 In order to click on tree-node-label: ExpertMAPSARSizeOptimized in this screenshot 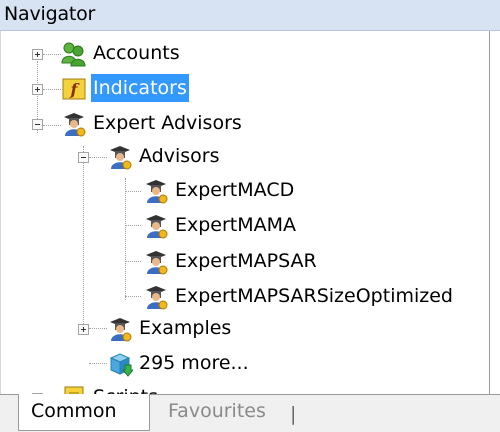, I will do `click(314, 296)`.